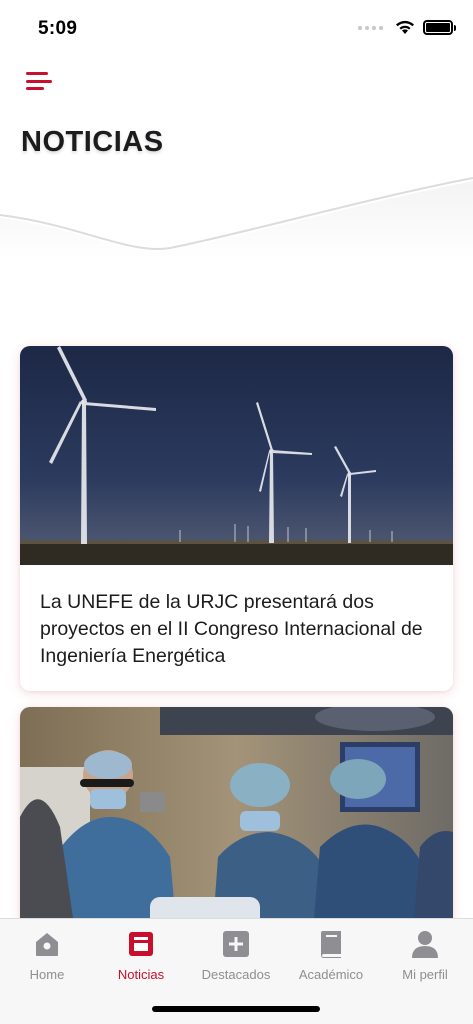 This screenshot has width=473, height=1024. I want to click on home-indicator, so click(236, 1009).